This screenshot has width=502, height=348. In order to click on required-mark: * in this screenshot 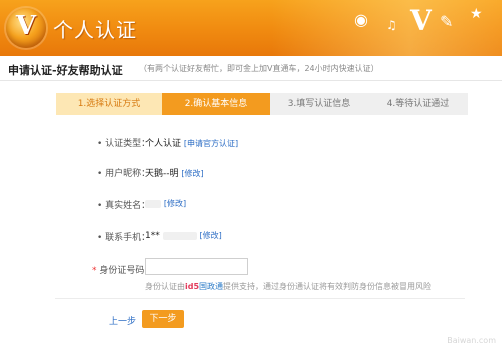, I will do `click(94, 271)`.